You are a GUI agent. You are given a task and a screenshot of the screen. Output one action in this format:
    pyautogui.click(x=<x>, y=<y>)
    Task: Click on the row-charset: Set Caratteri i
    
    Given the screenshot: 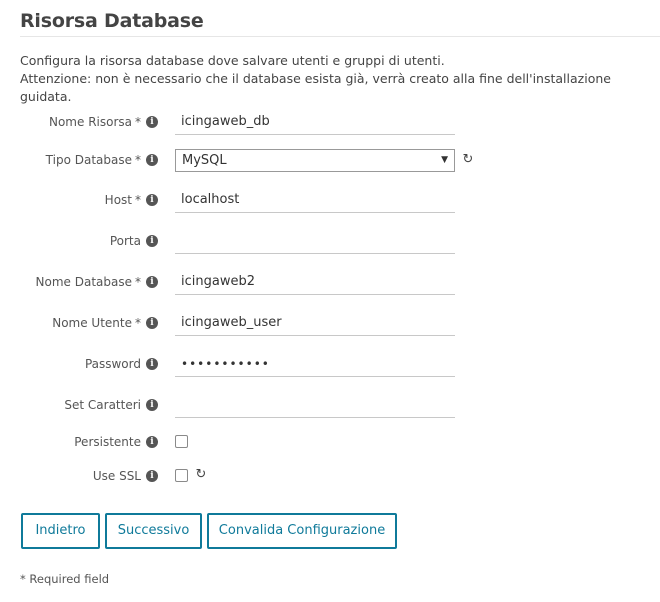 What is the action you would take?
    pyautogui.click(x=330, y=407)
    